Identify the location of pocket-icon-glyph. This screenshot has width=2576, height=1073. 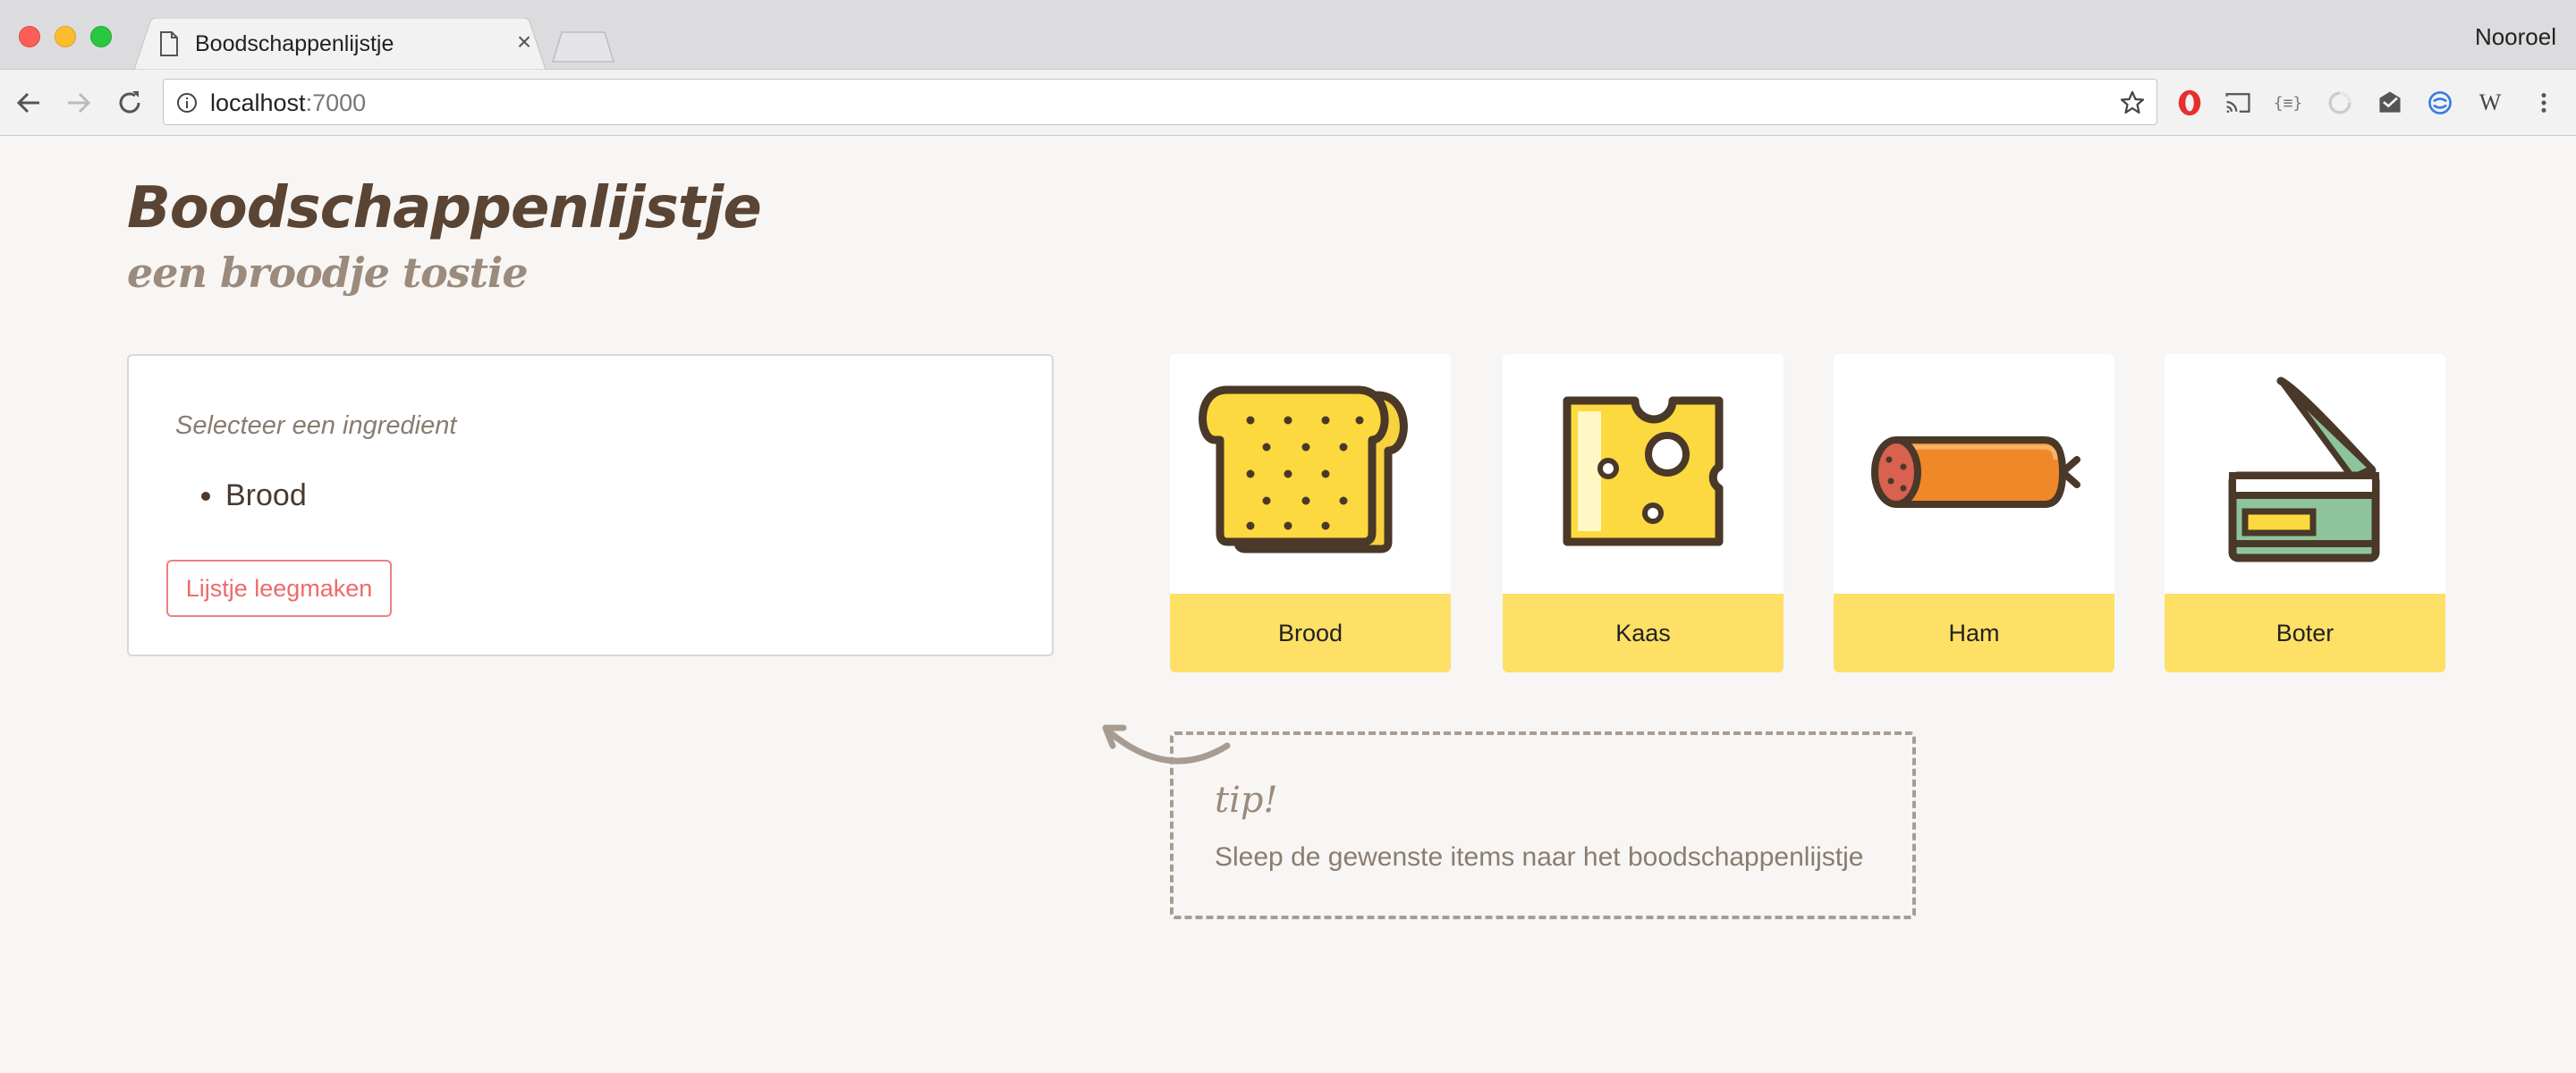
(2339, 102).